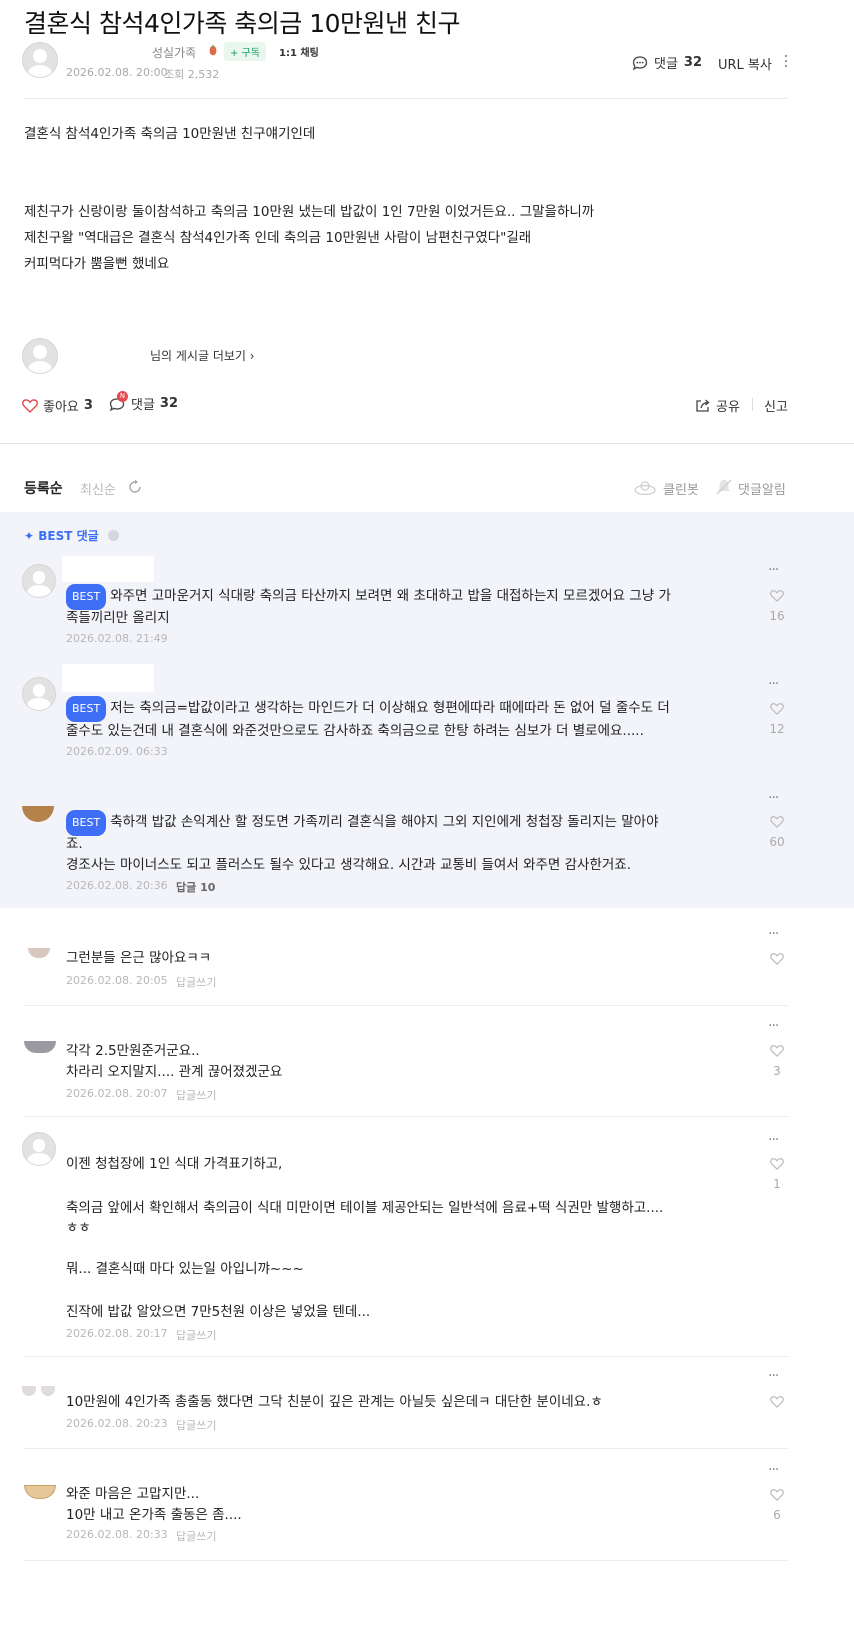 This screenshot has height=1635, width=854. I want to click on comment-like-count: 1, so click(777, 1184).